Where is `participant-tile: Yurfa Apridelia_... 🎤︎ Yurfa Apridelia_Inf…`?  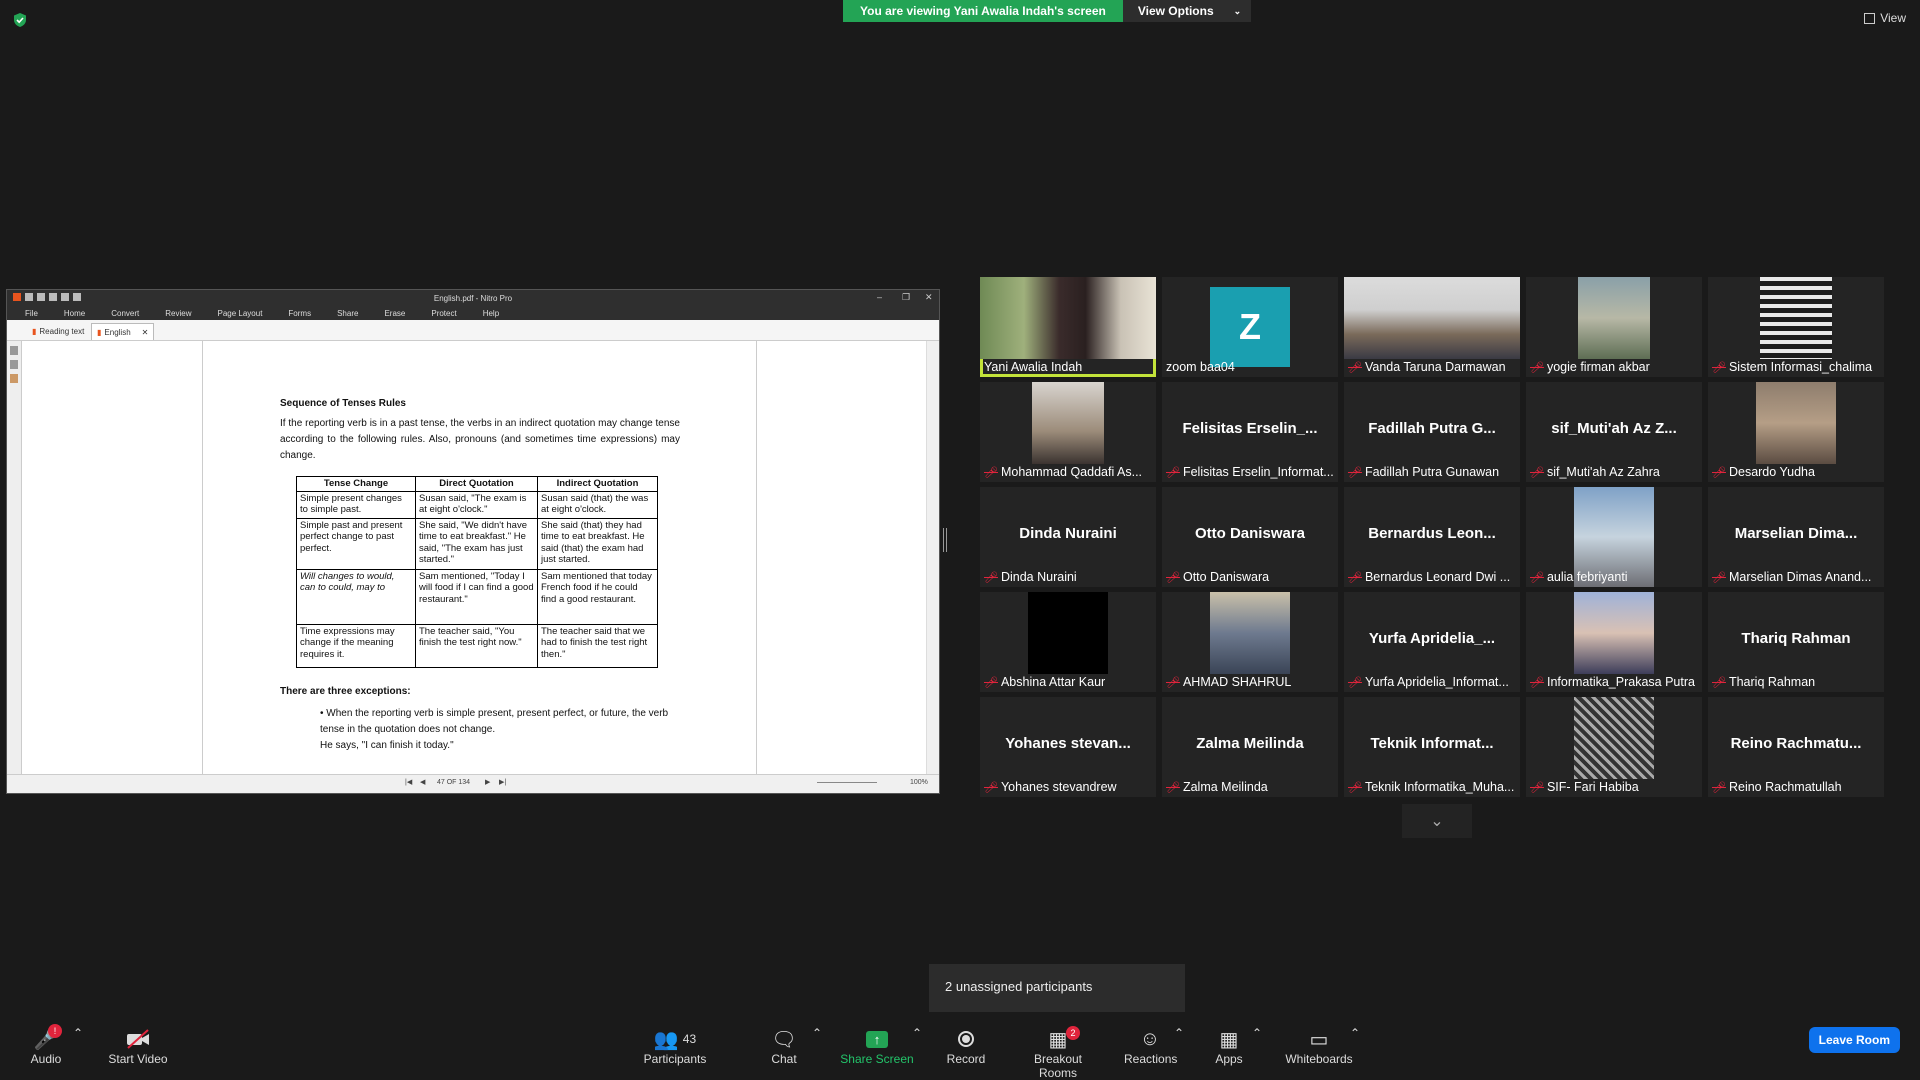
participant-tile: Yurfa Apridelia_... 🎤︎ Yurfa Apridelia_Inf… is located at coordinates (1432, 642).